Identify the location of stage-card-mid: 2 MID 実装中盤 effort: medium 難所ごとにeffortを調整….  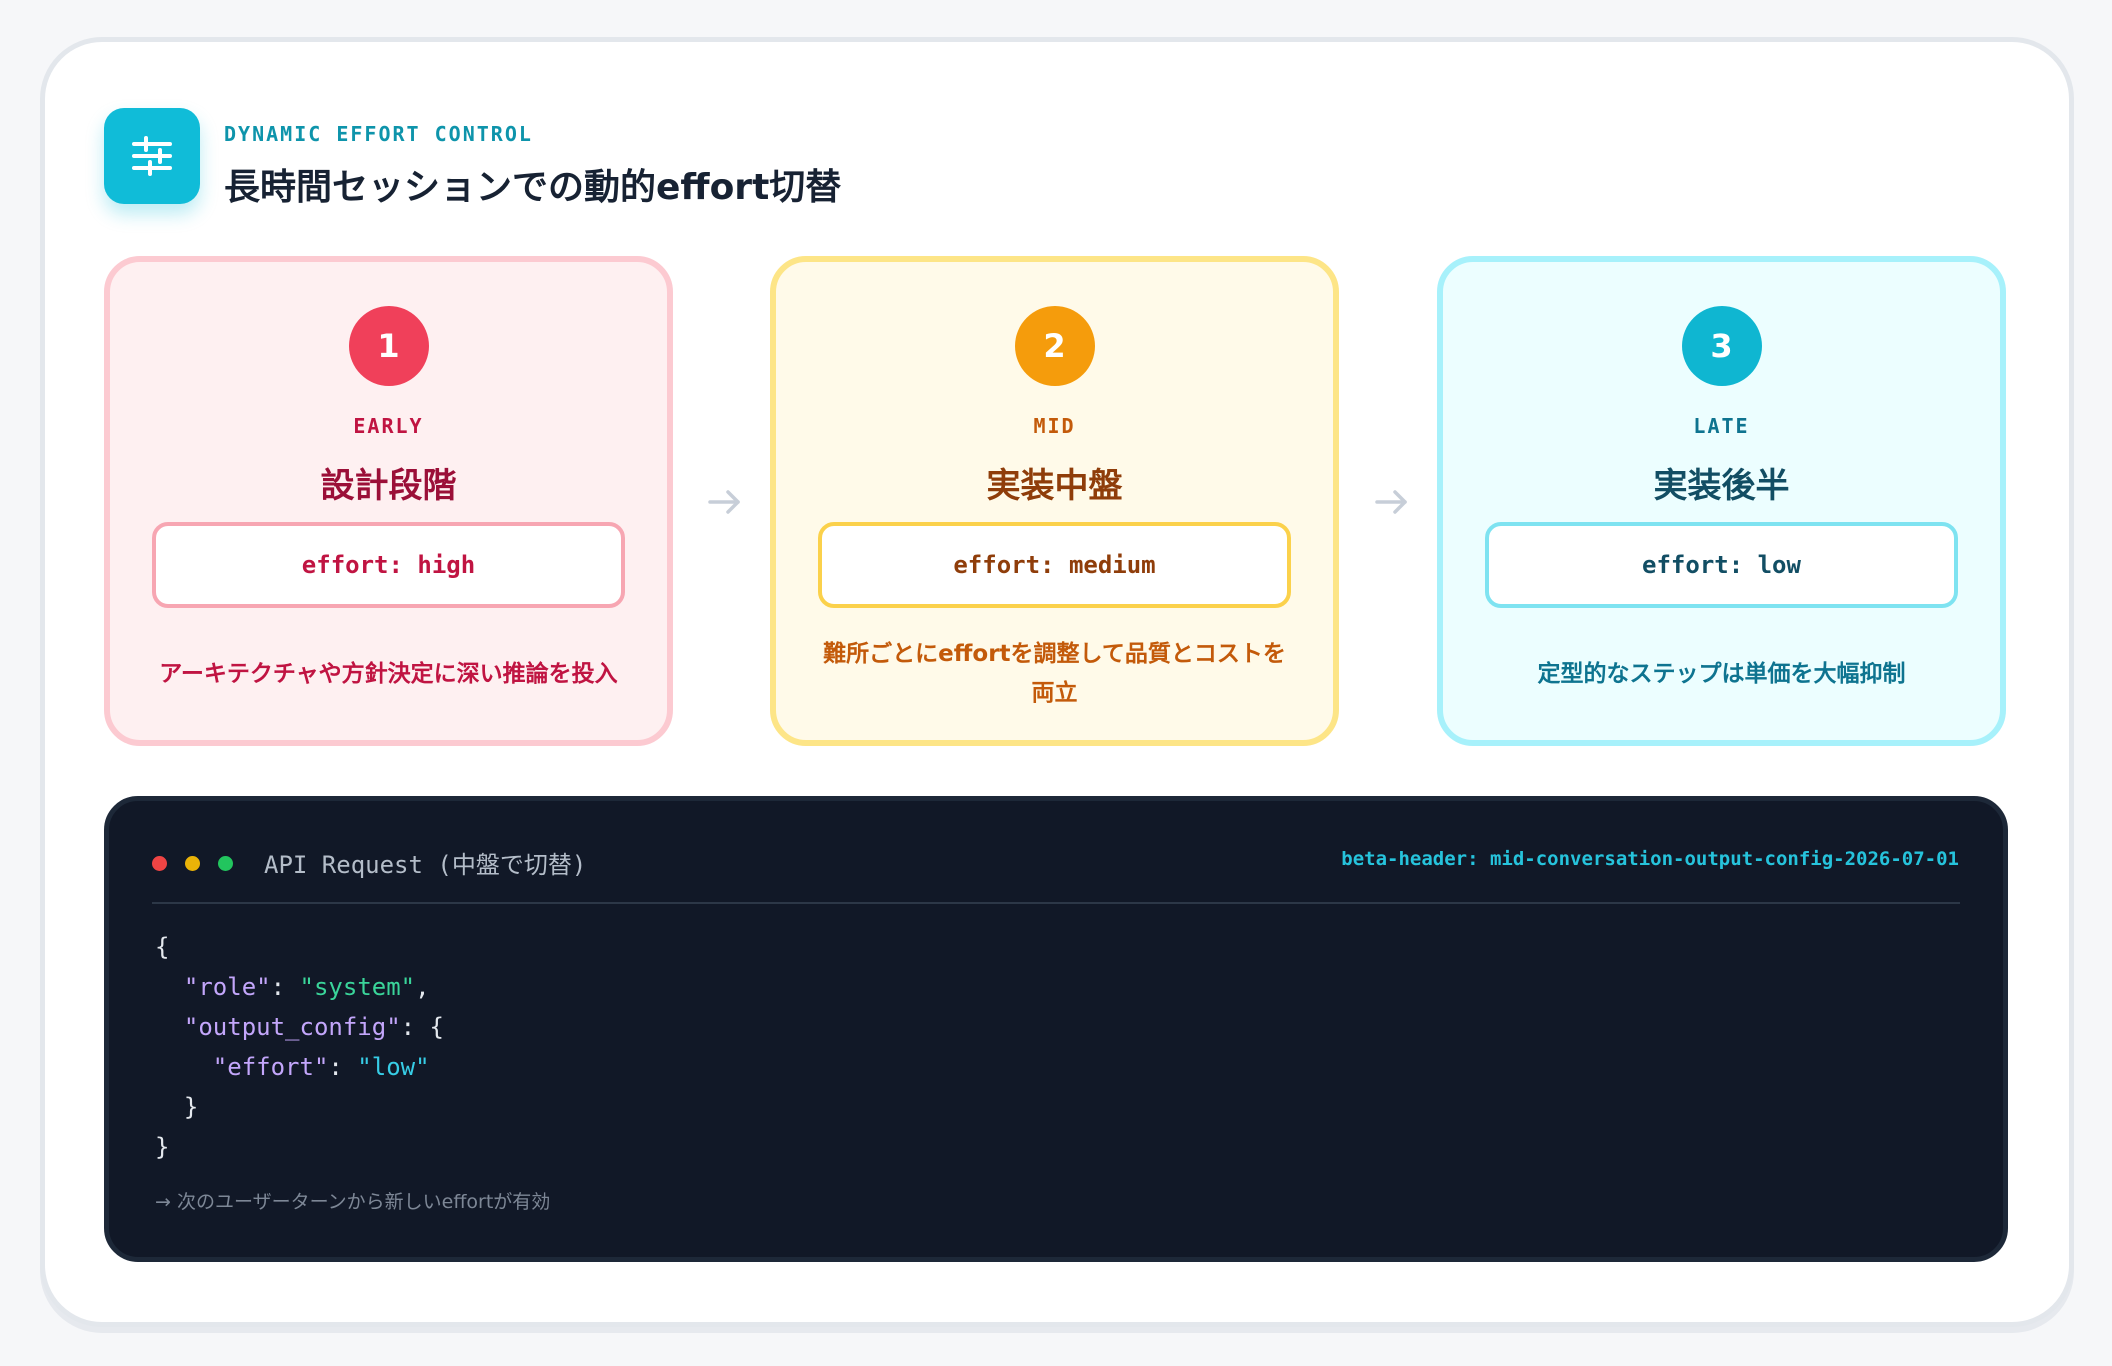
(1054, 501).